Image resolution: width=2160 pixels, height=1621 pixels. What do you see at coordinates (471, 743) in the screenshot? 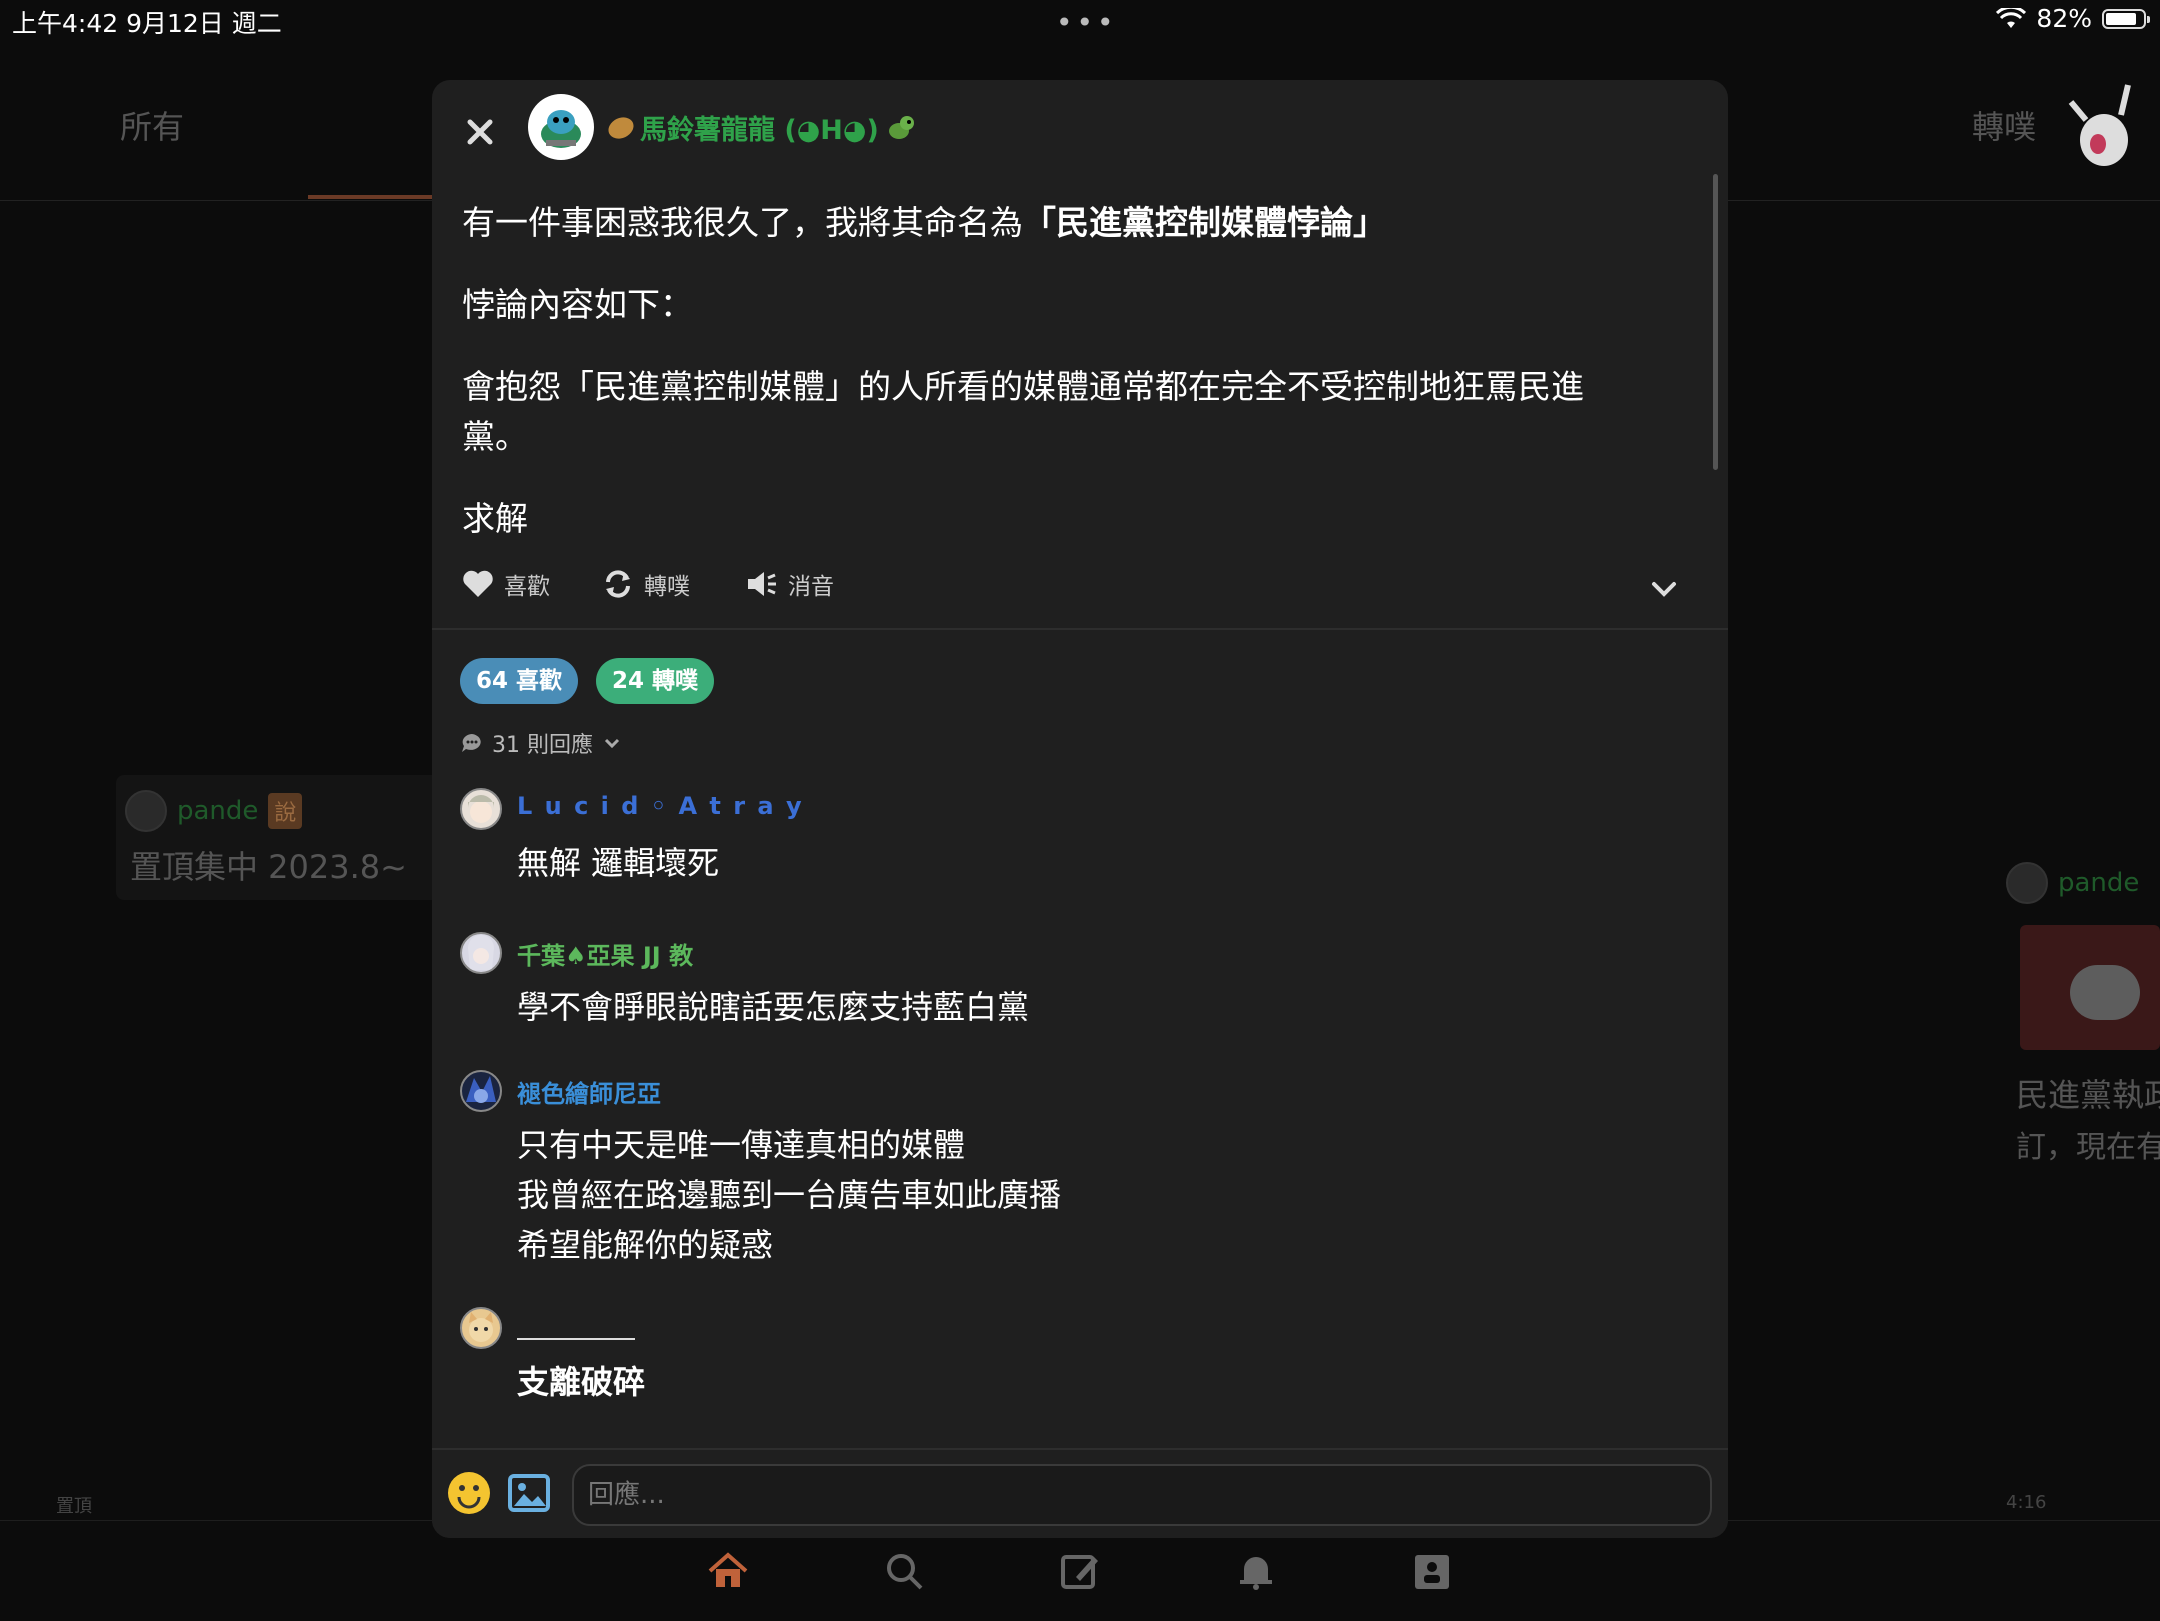
I see `speech-bubble-icon` at bounding box center [471, 743].